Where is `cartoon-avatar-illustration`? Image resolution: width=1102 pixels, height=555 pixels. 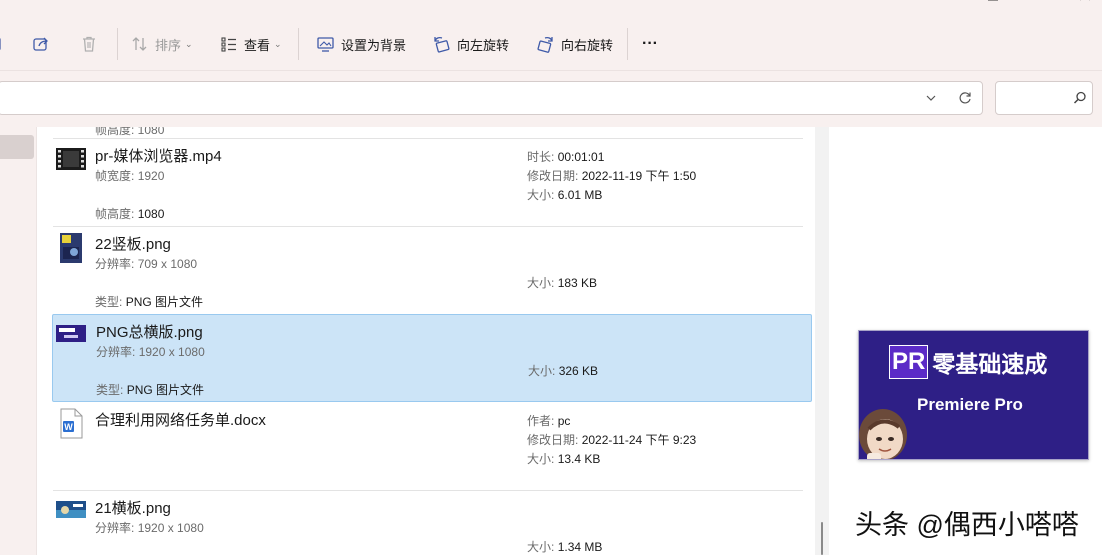 cartoon-avatar-illustration is located at coordinates (883, 434).